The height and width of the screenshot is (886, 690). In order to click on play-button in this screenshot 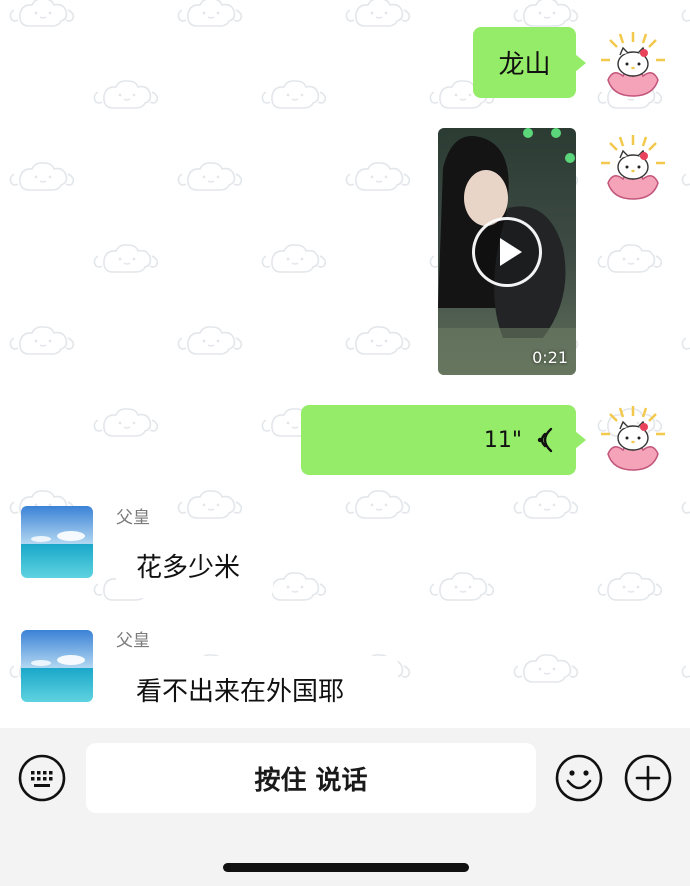, I will do `click(507, 252)`.